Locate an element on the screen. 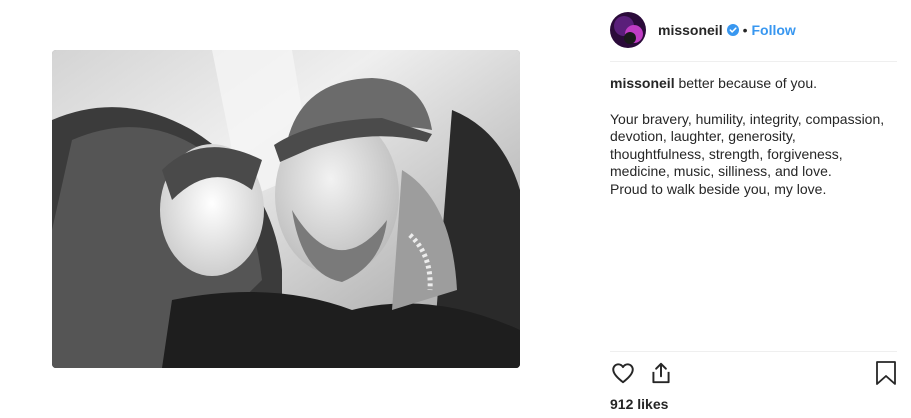  actions-divider is located at coordinates (753, 351).